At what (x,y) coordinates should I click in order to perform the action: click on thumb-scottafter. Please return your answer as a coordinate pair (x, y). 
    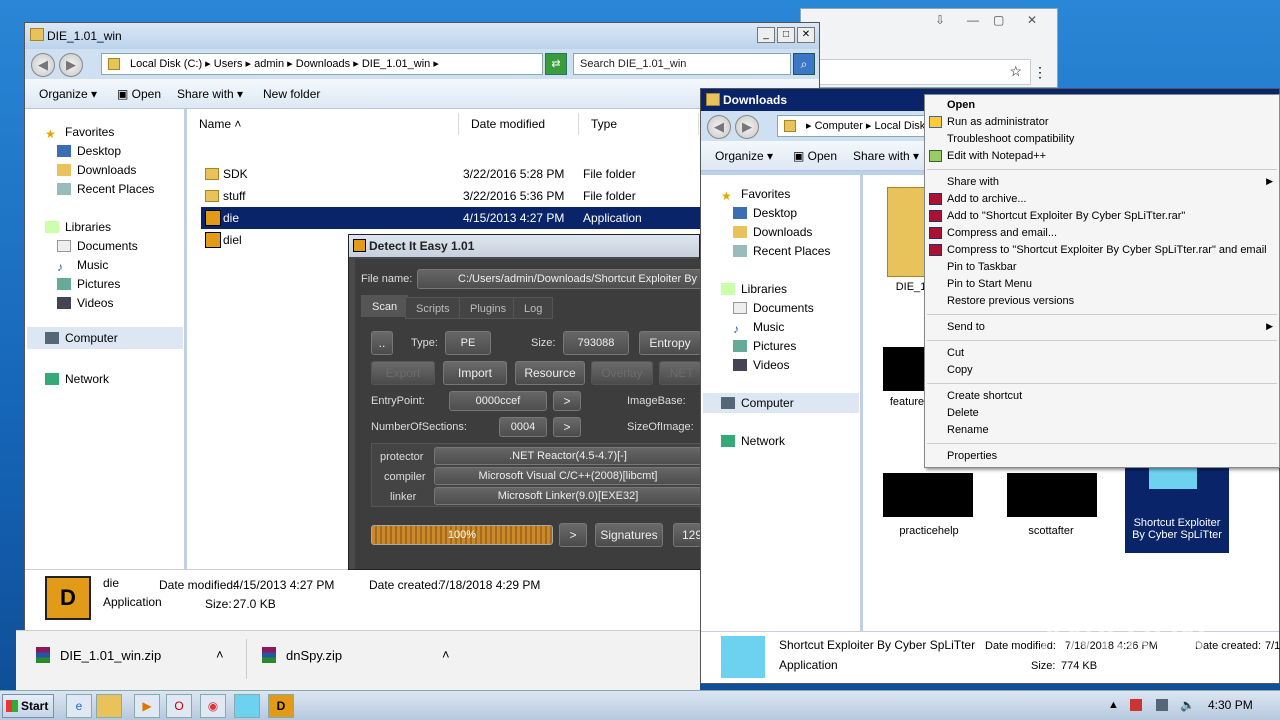
    Looking at the image, I should click on (1052, 495).